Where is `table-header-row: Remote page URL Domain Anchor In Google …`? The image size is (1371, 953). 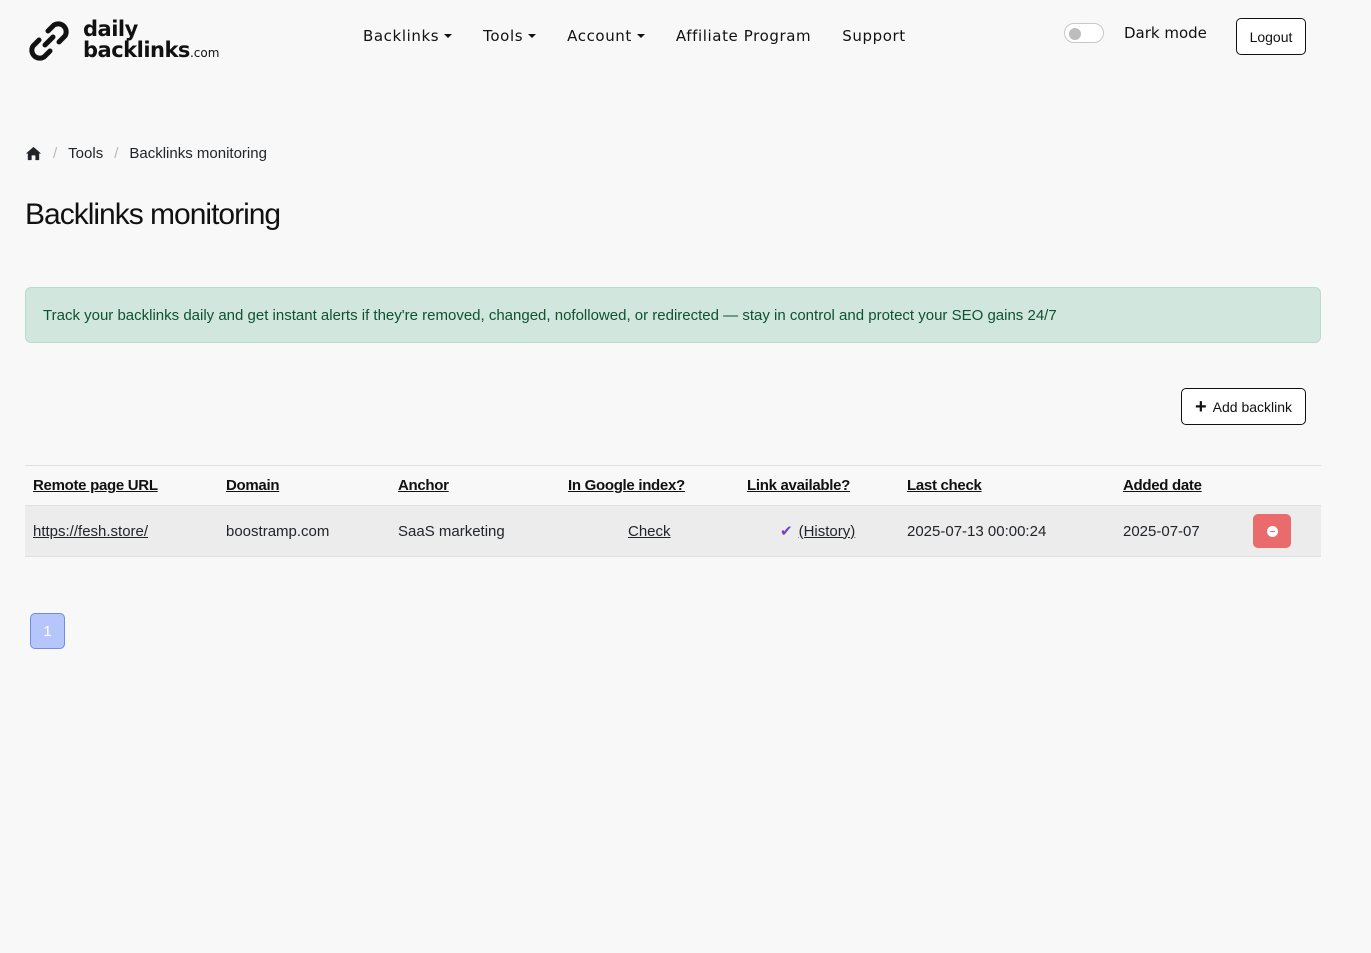 table-header-row: Remote page URL Domain Anchor In Google … is located at coordinates (673, 486).